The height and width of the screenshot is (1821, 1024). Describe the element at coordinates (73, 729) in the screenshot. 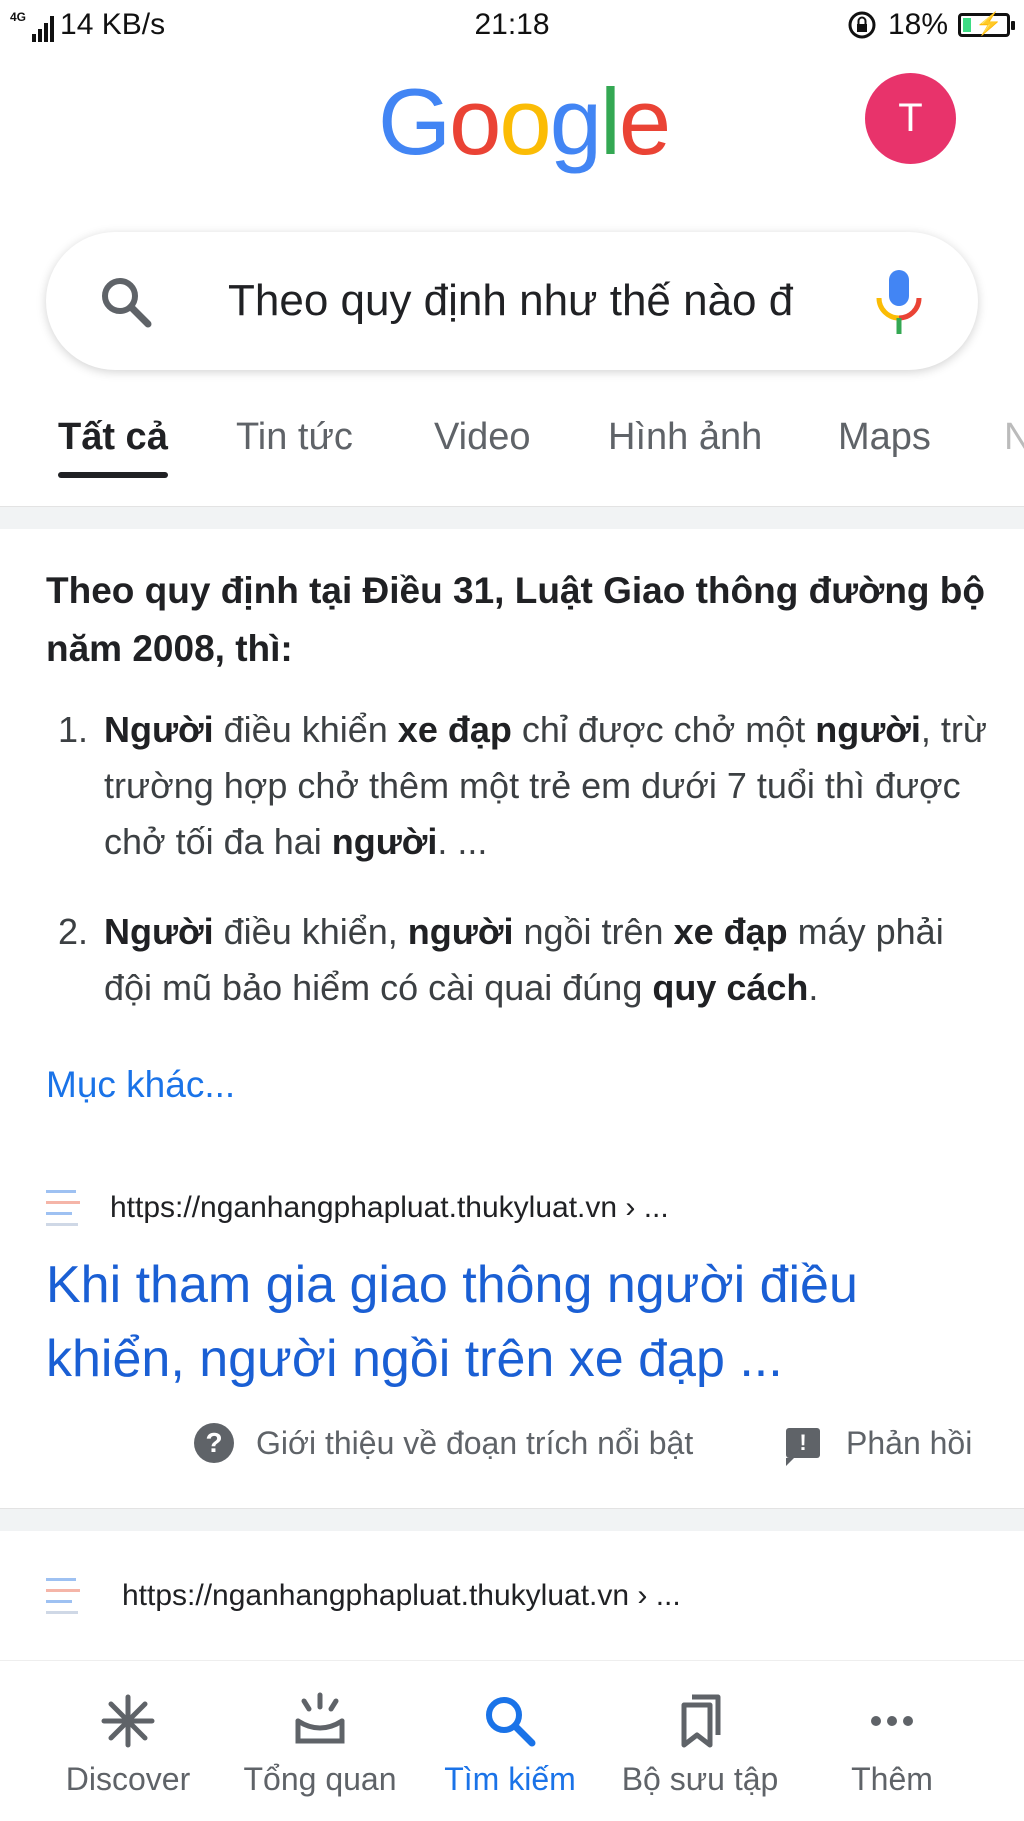

I see `list-number: 1.` at that location.